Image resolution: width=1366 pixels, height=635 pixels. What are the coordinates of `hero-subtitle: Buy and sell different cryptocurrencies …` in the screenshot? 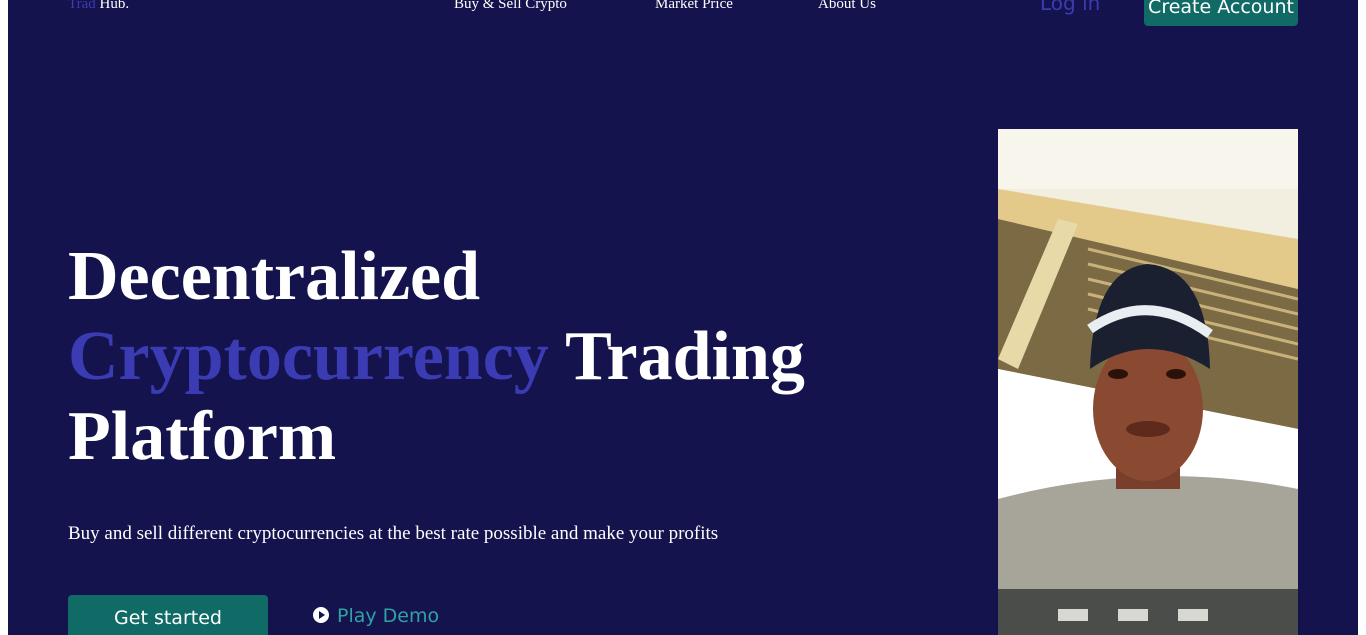 It's located at (393, 533).